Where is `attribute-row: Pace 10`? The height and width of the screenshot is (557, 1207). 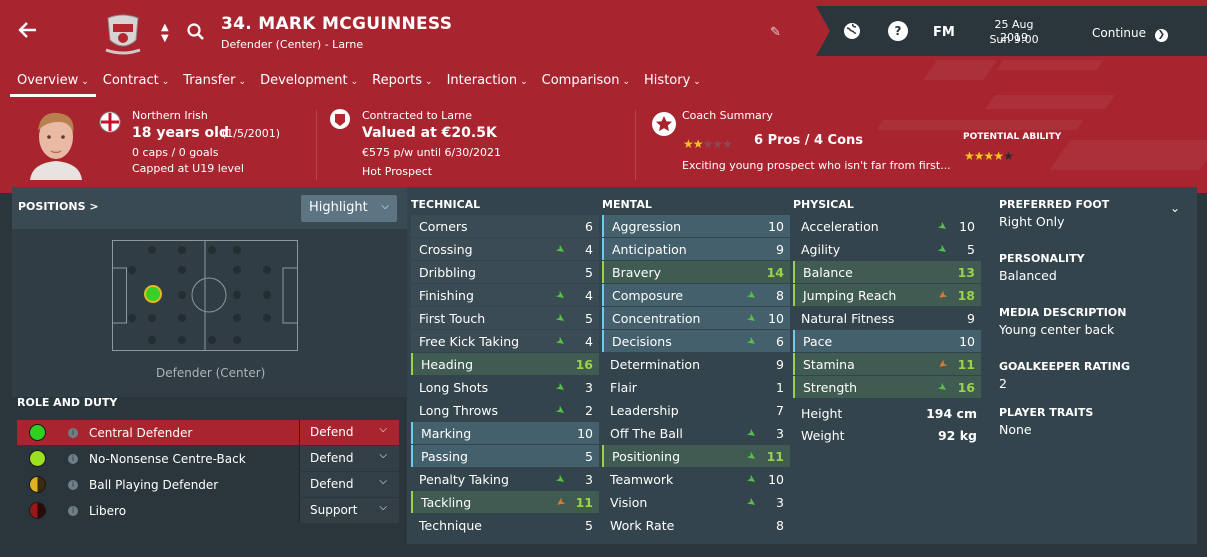
attribute-row: Pace 10 is located at coordinates (887, 341).